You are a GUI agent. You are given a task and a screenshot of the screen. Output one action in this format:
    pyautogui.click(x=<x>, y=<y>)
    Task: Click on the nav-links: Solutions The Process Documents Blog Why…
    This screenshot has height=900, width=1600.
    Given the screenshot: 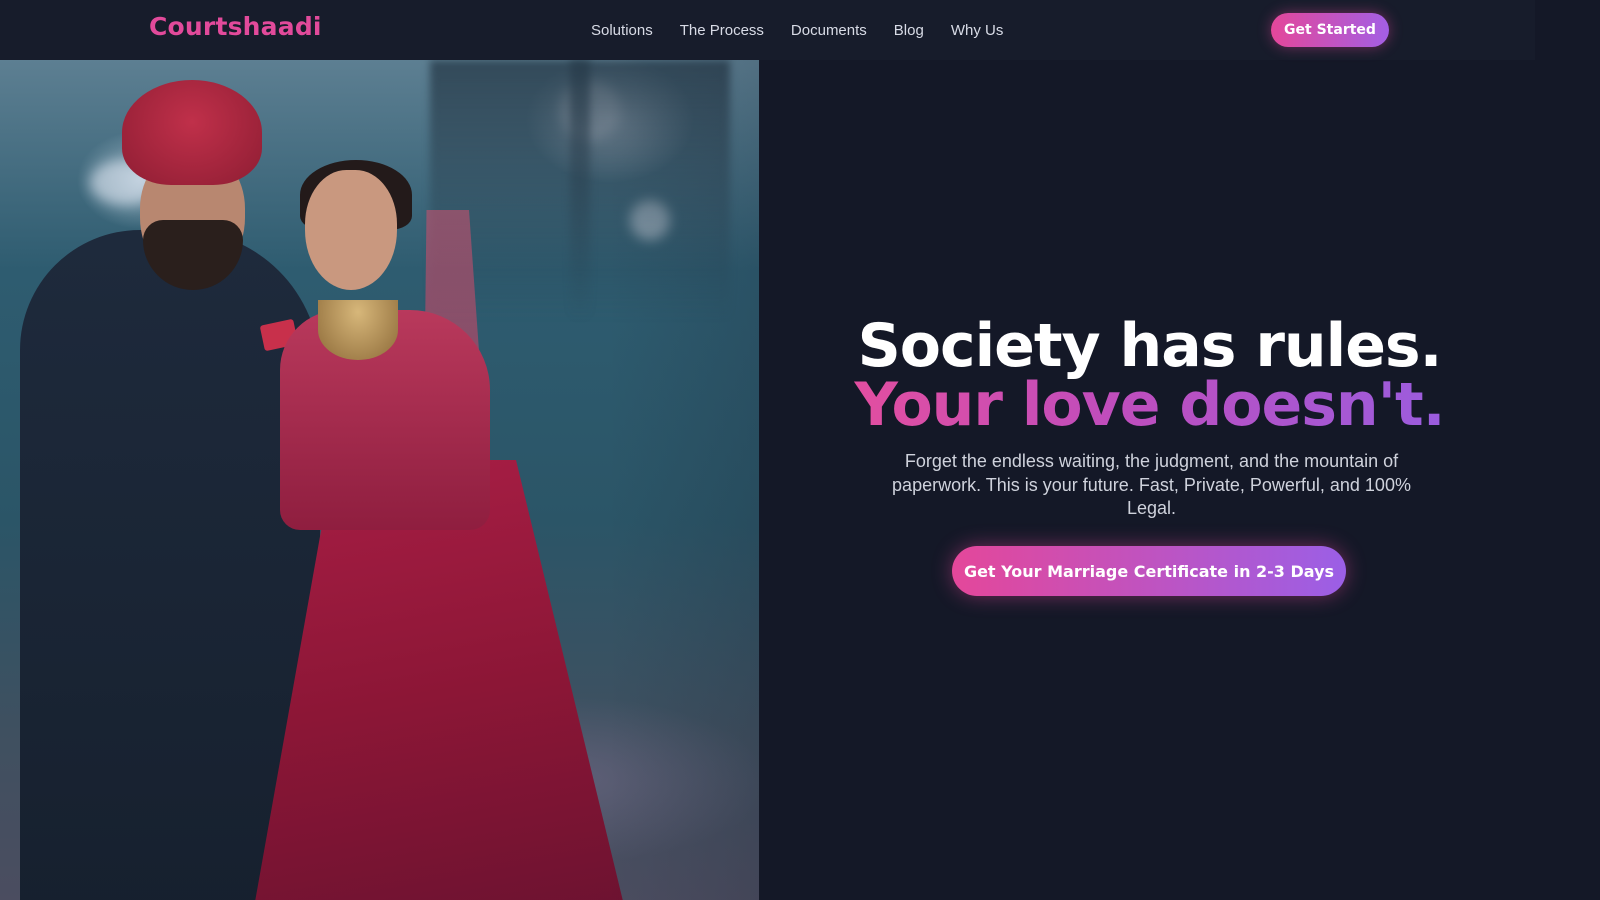 What is the action you would take?
    pyautogui.click(x=810, y=30)
    